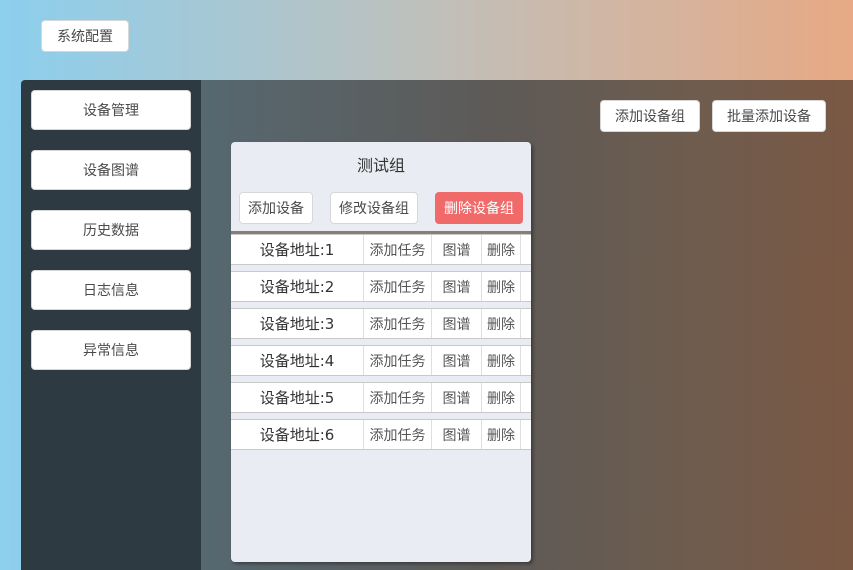 Image resolution: width=853 pixels, height=570 pixels. Describe the element at coordinates (374, 208) in the screenshot. I see `edit-group-button: 修改设备组` at that location.